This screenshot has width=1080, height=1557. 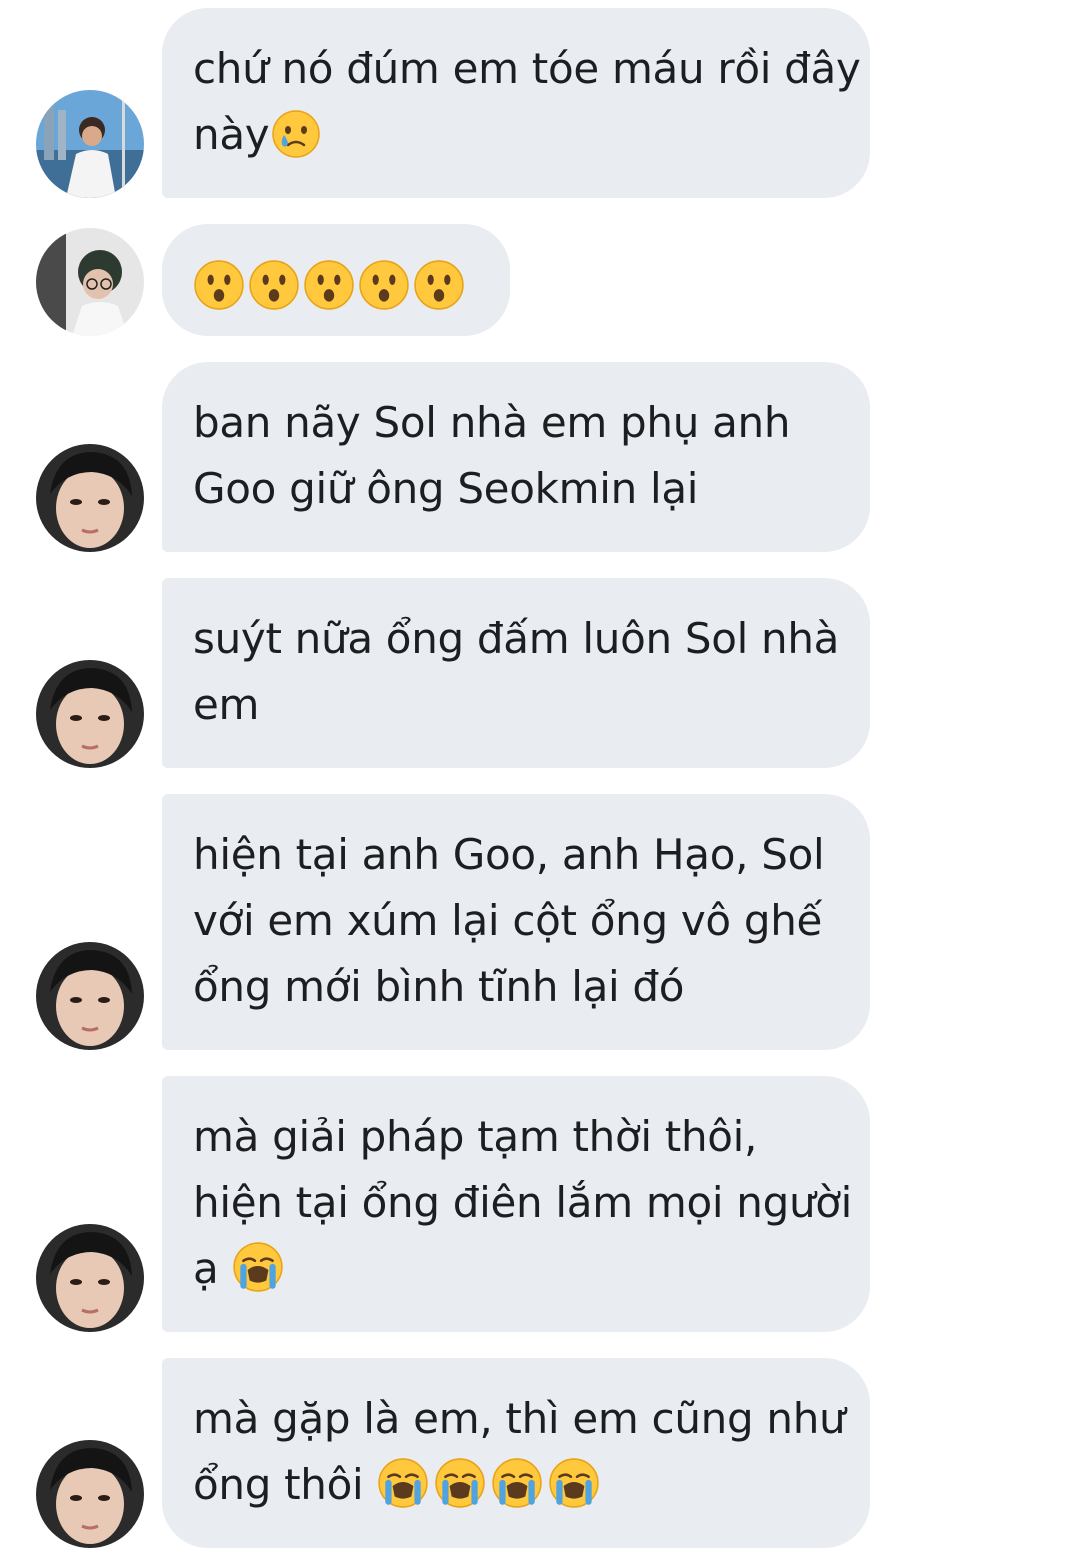 I want to click on message-text: chứ nó đúm em tóe máu rồi đây, so click(x=527, y=68).